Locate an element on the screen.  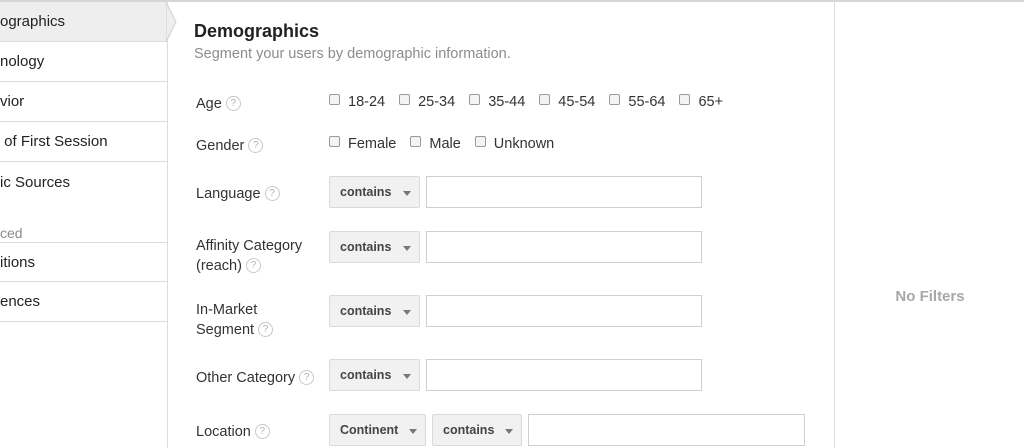
in-market-operator-dropdown: contains is located at coordinates (374, 311).